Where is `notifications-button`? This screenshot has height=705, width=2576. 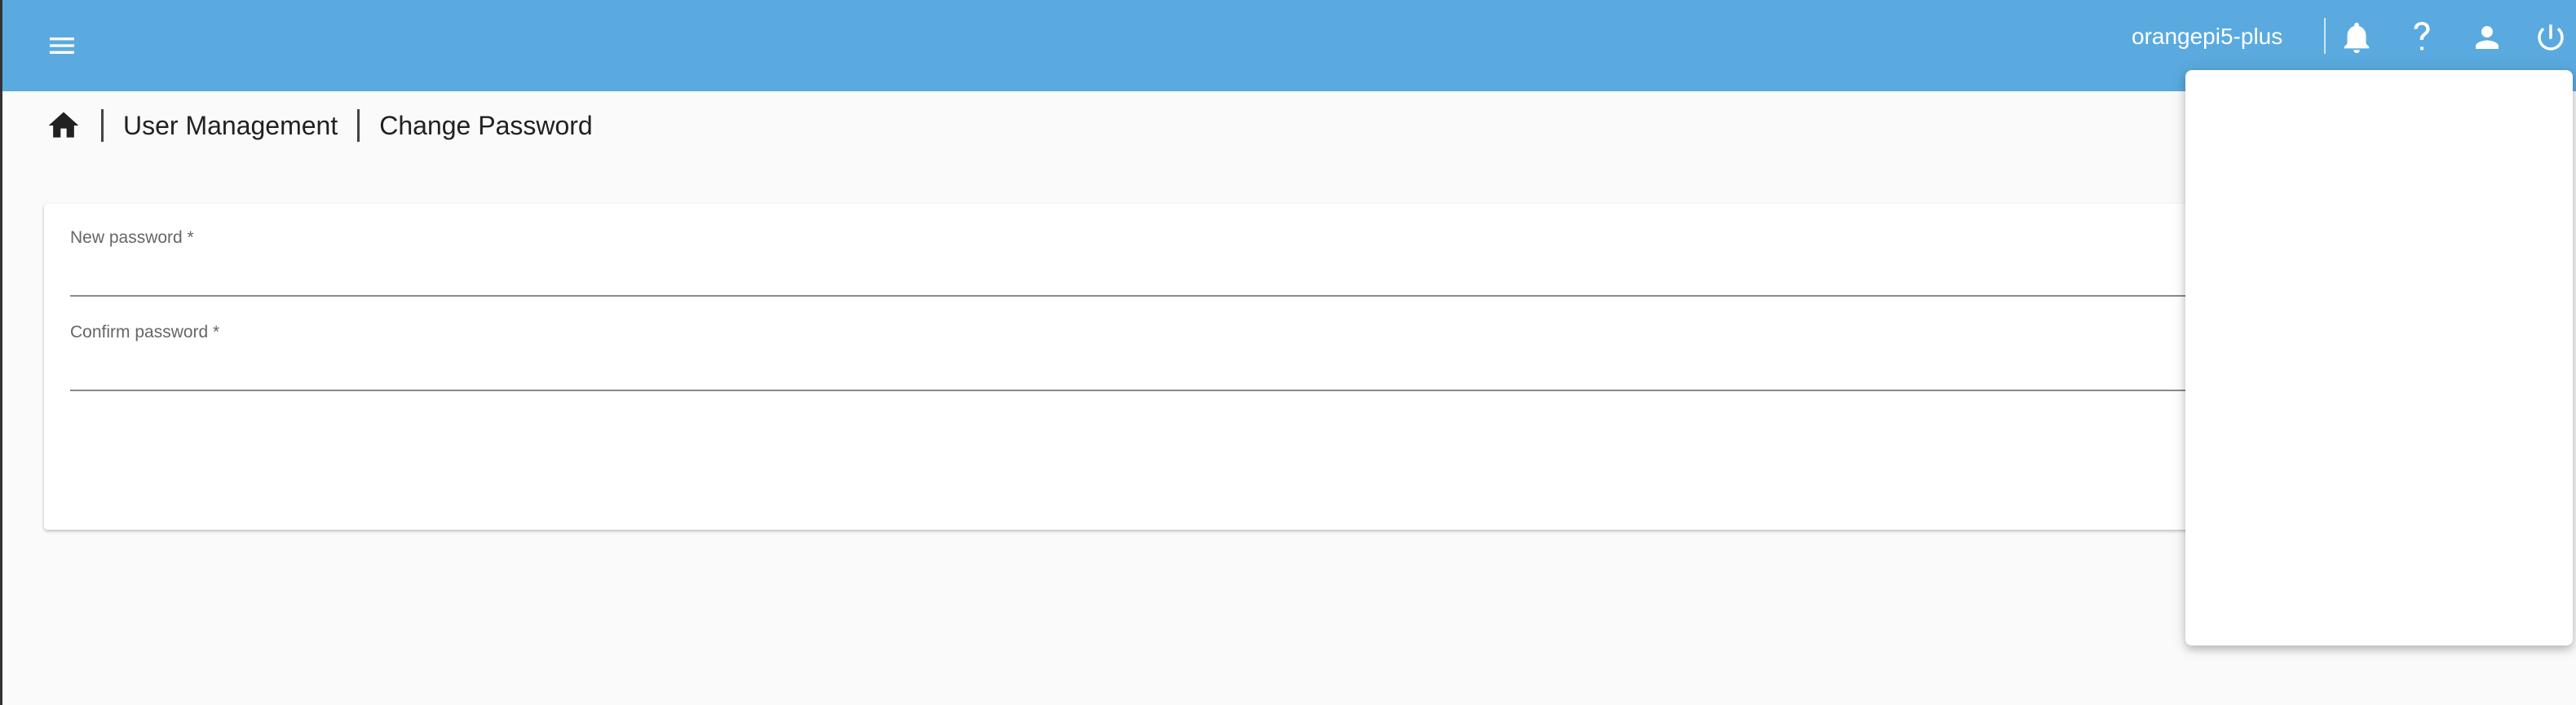
notifications-button is located at coordinates (2356, 38).